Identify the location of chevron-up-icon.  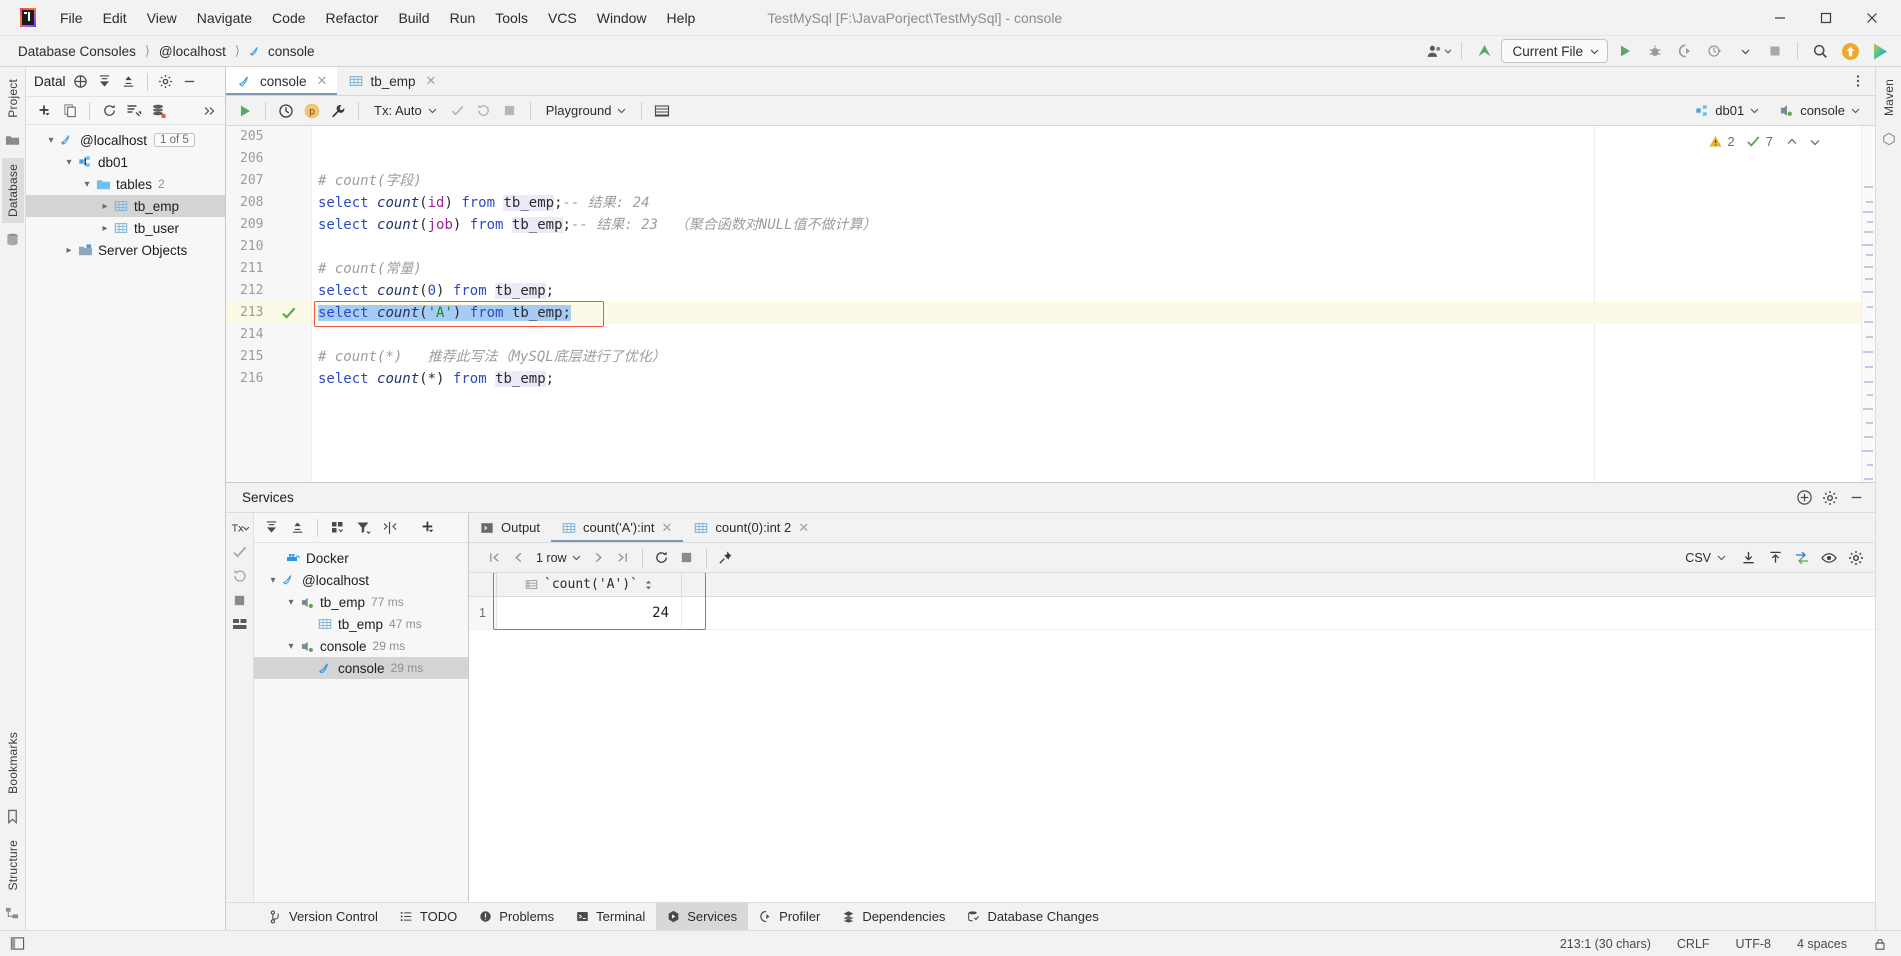
(1792, 142).